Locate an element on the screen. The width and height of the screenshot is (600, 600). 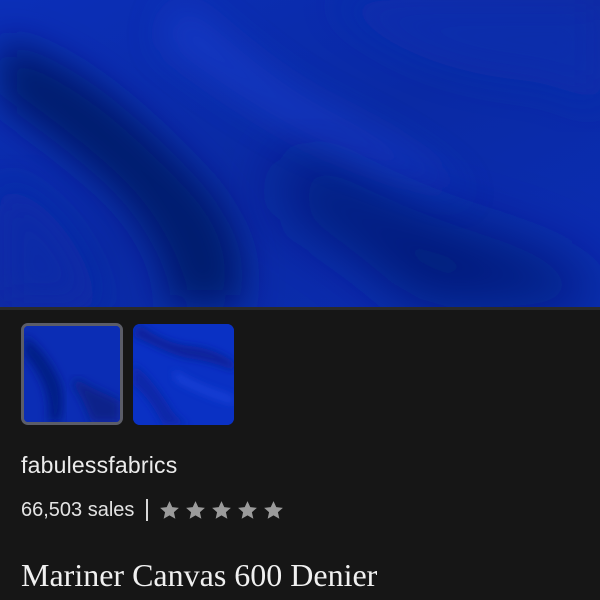
blue-fabric-folds-thumbnail-icon is located at coordinates (183, 374).